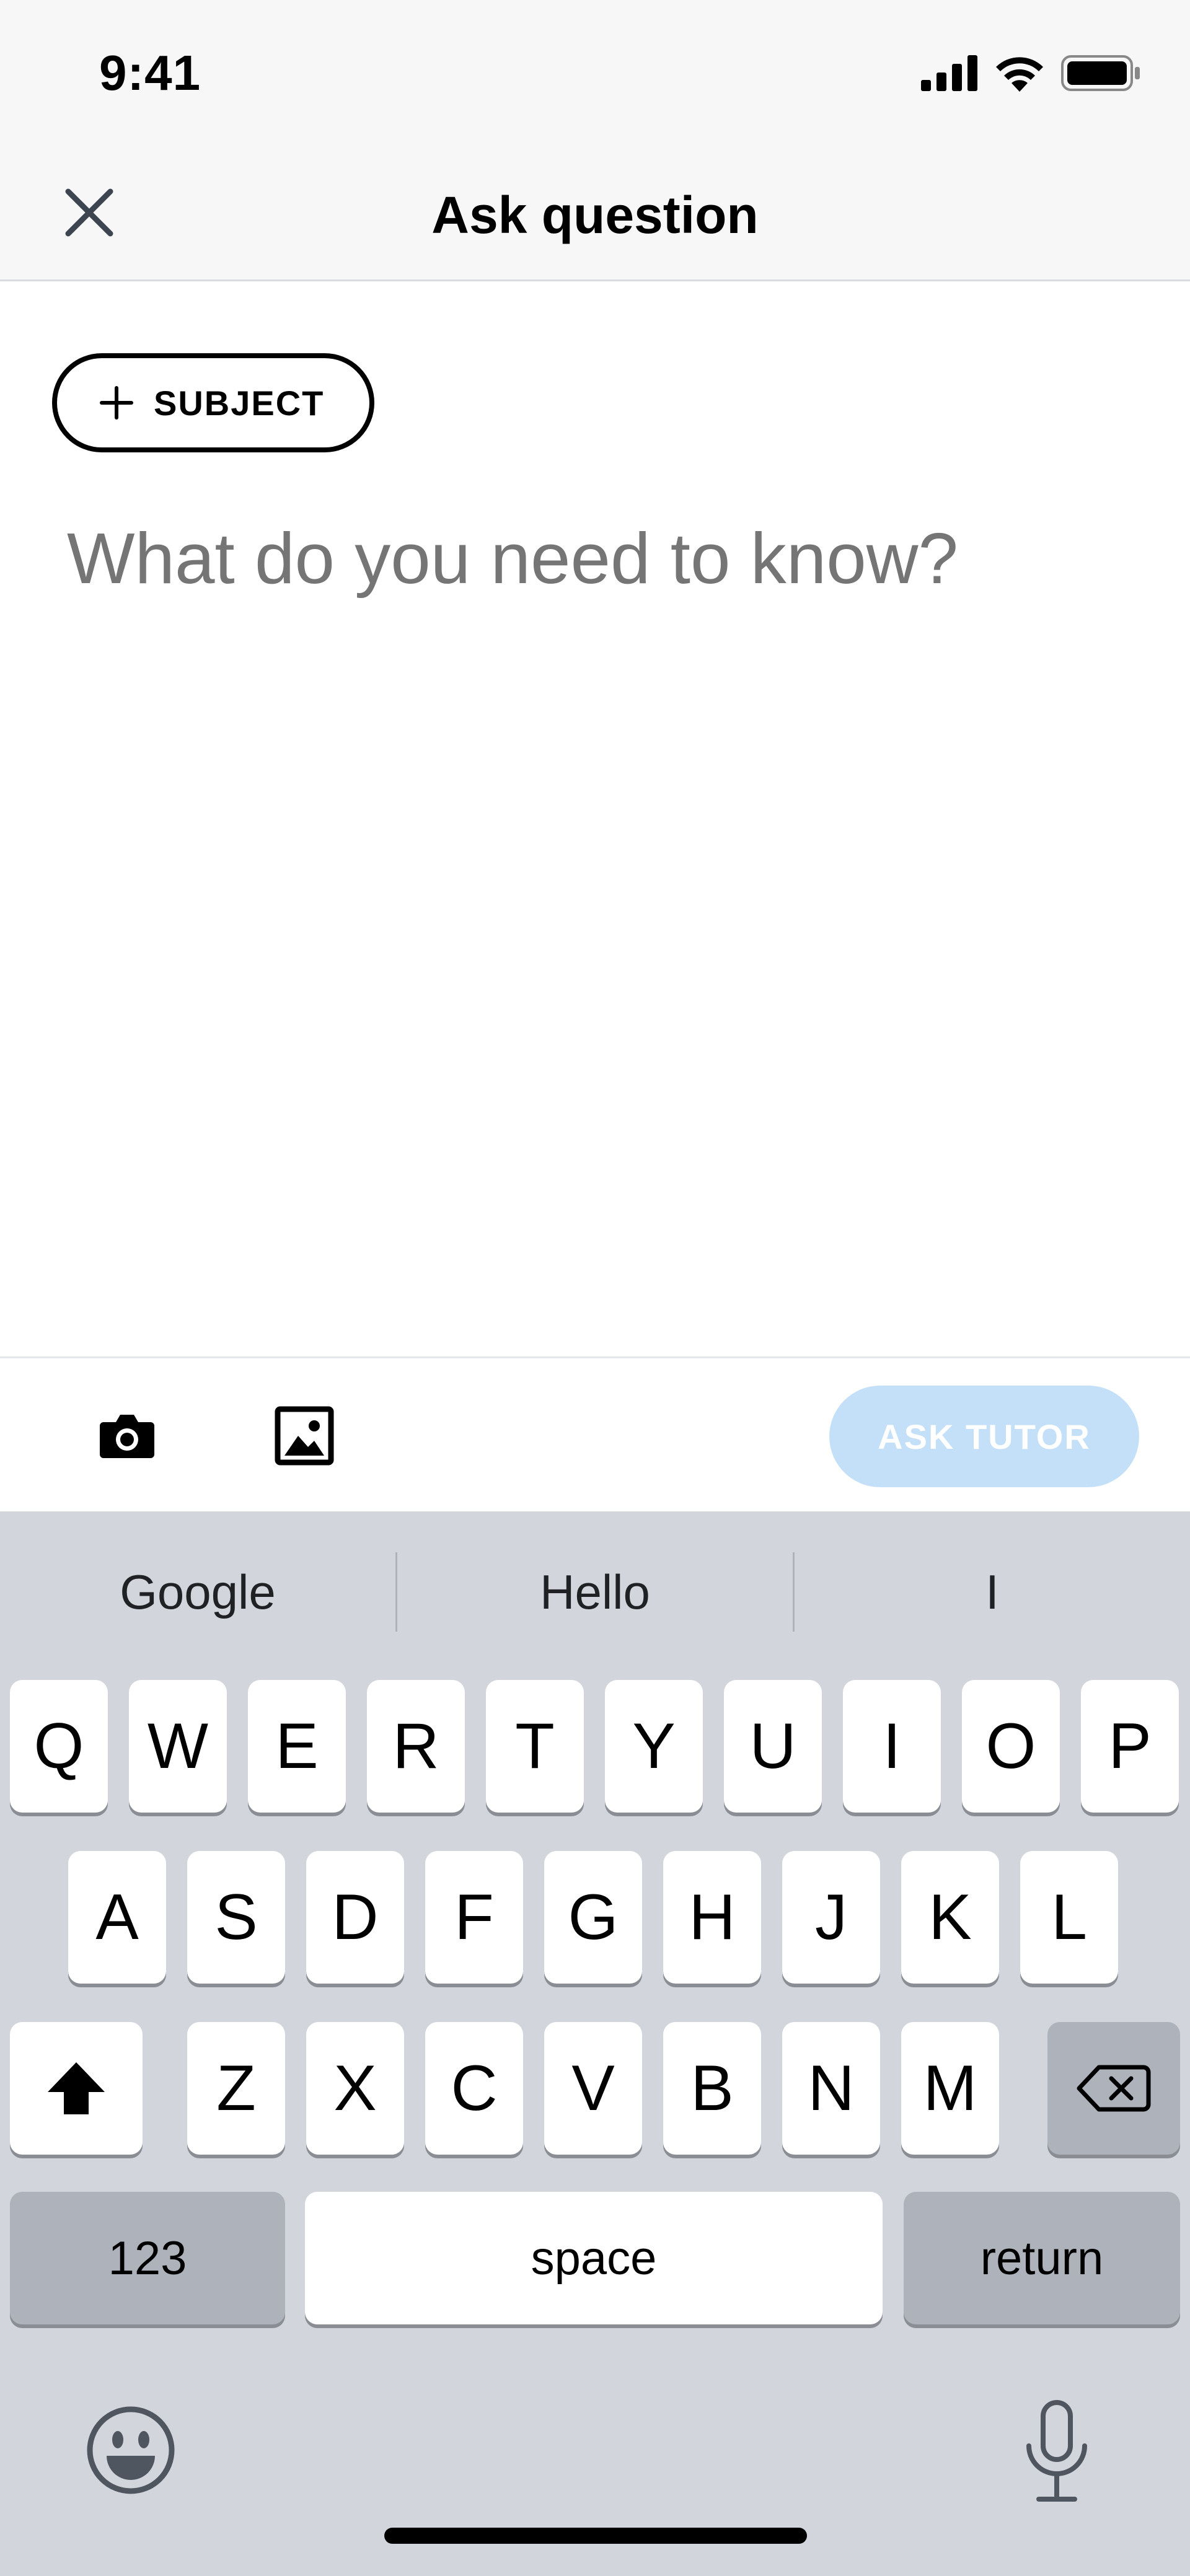  I want to click on key-q: Q, so click(59, 1747).